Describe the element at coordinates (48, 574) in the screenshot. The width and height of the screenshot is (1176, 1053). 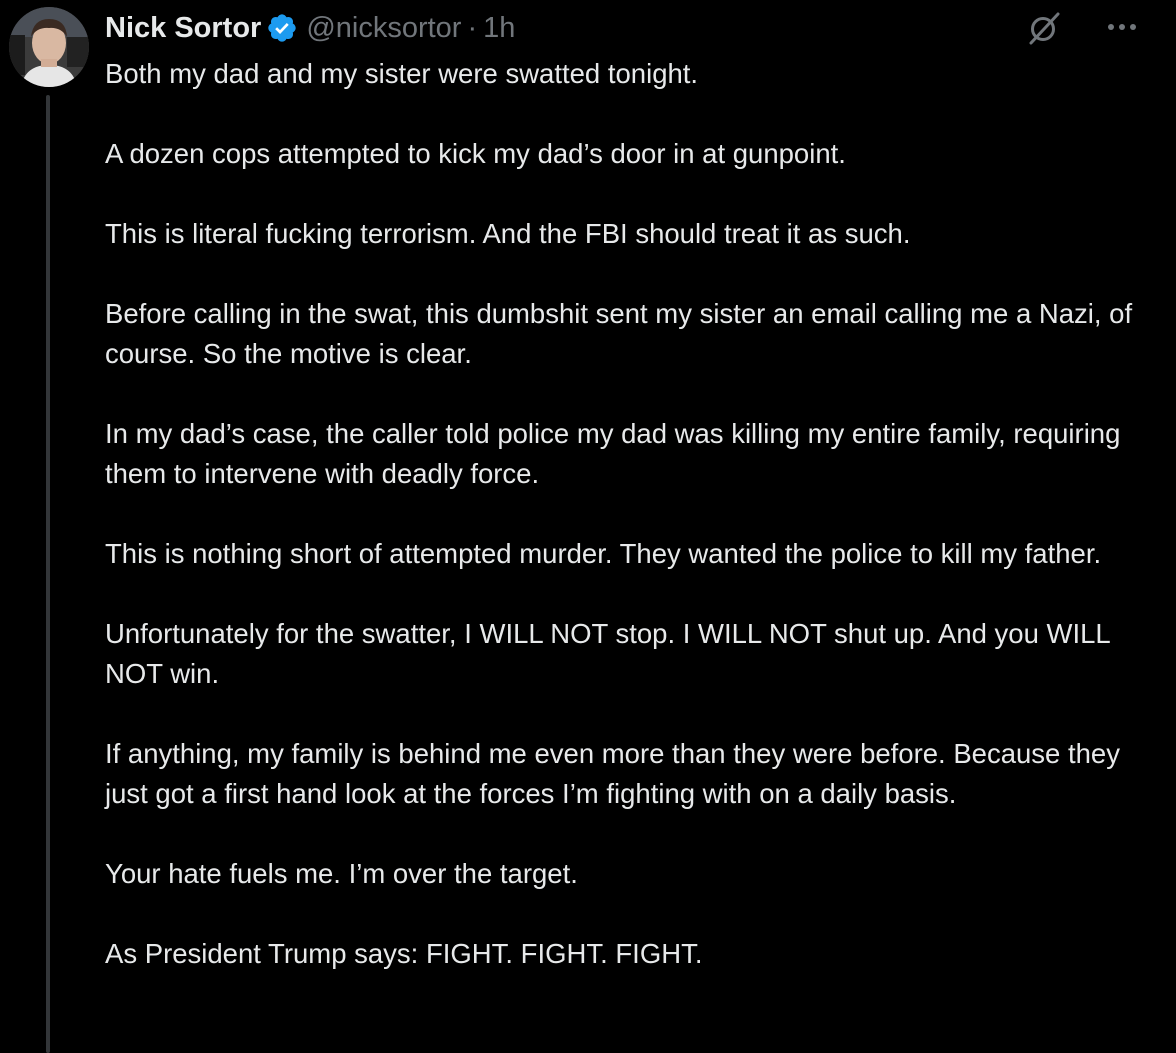
I see `thread-line` at that location.